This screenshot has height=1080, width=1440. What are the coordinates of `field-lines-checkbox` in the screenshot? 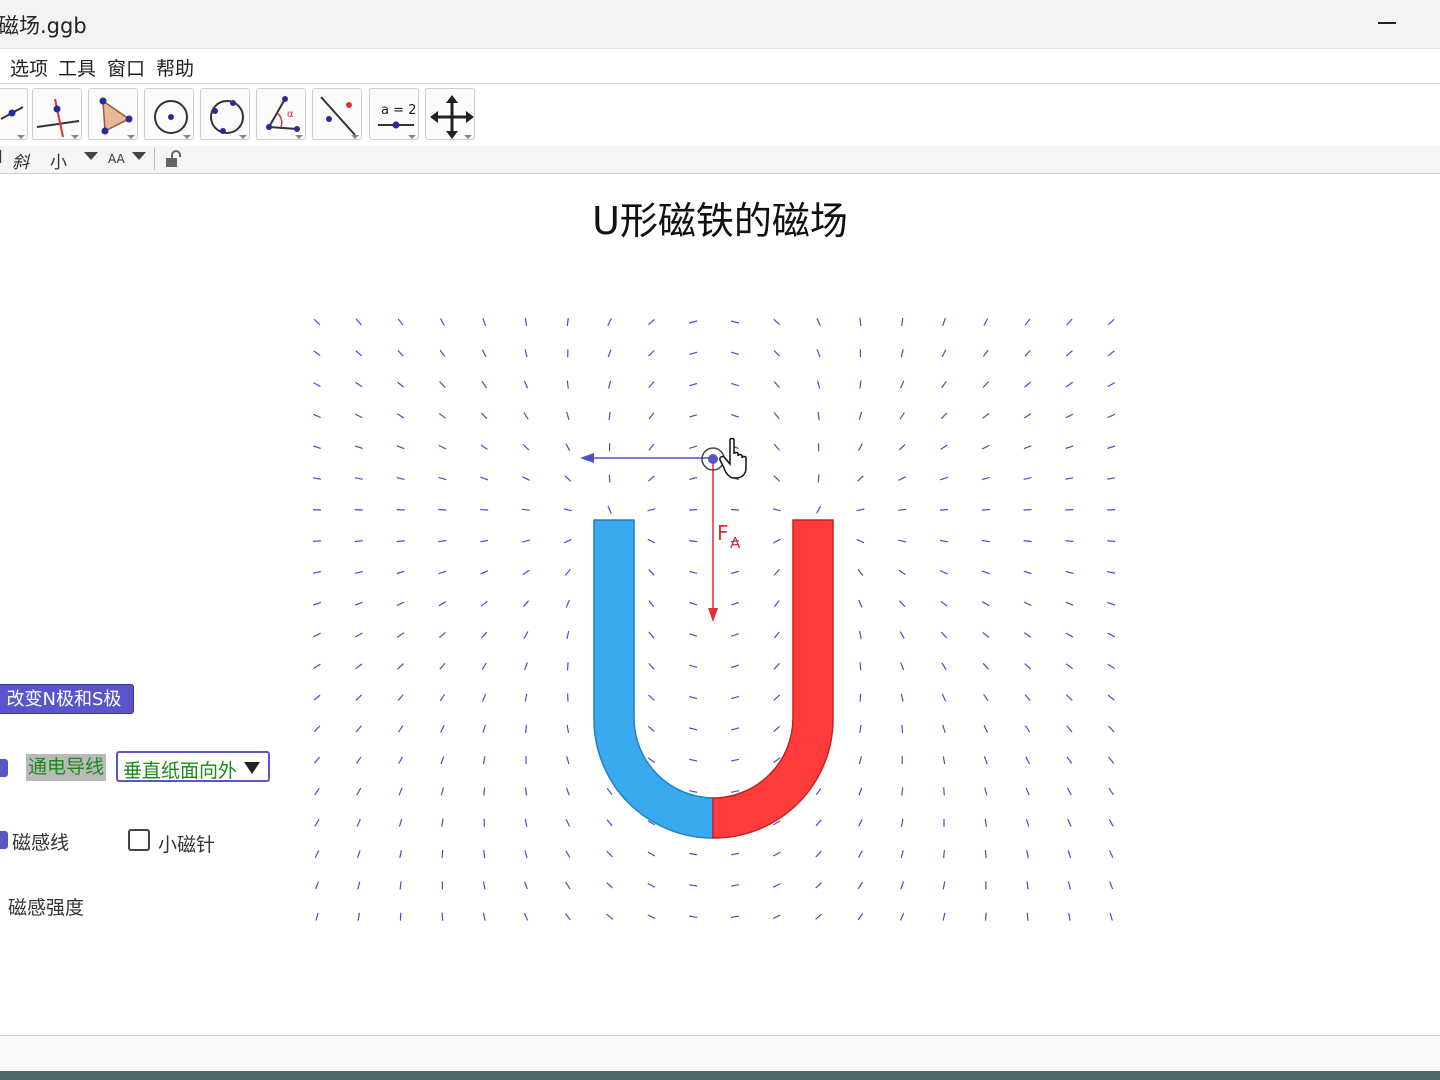 It's located at (4, 840).